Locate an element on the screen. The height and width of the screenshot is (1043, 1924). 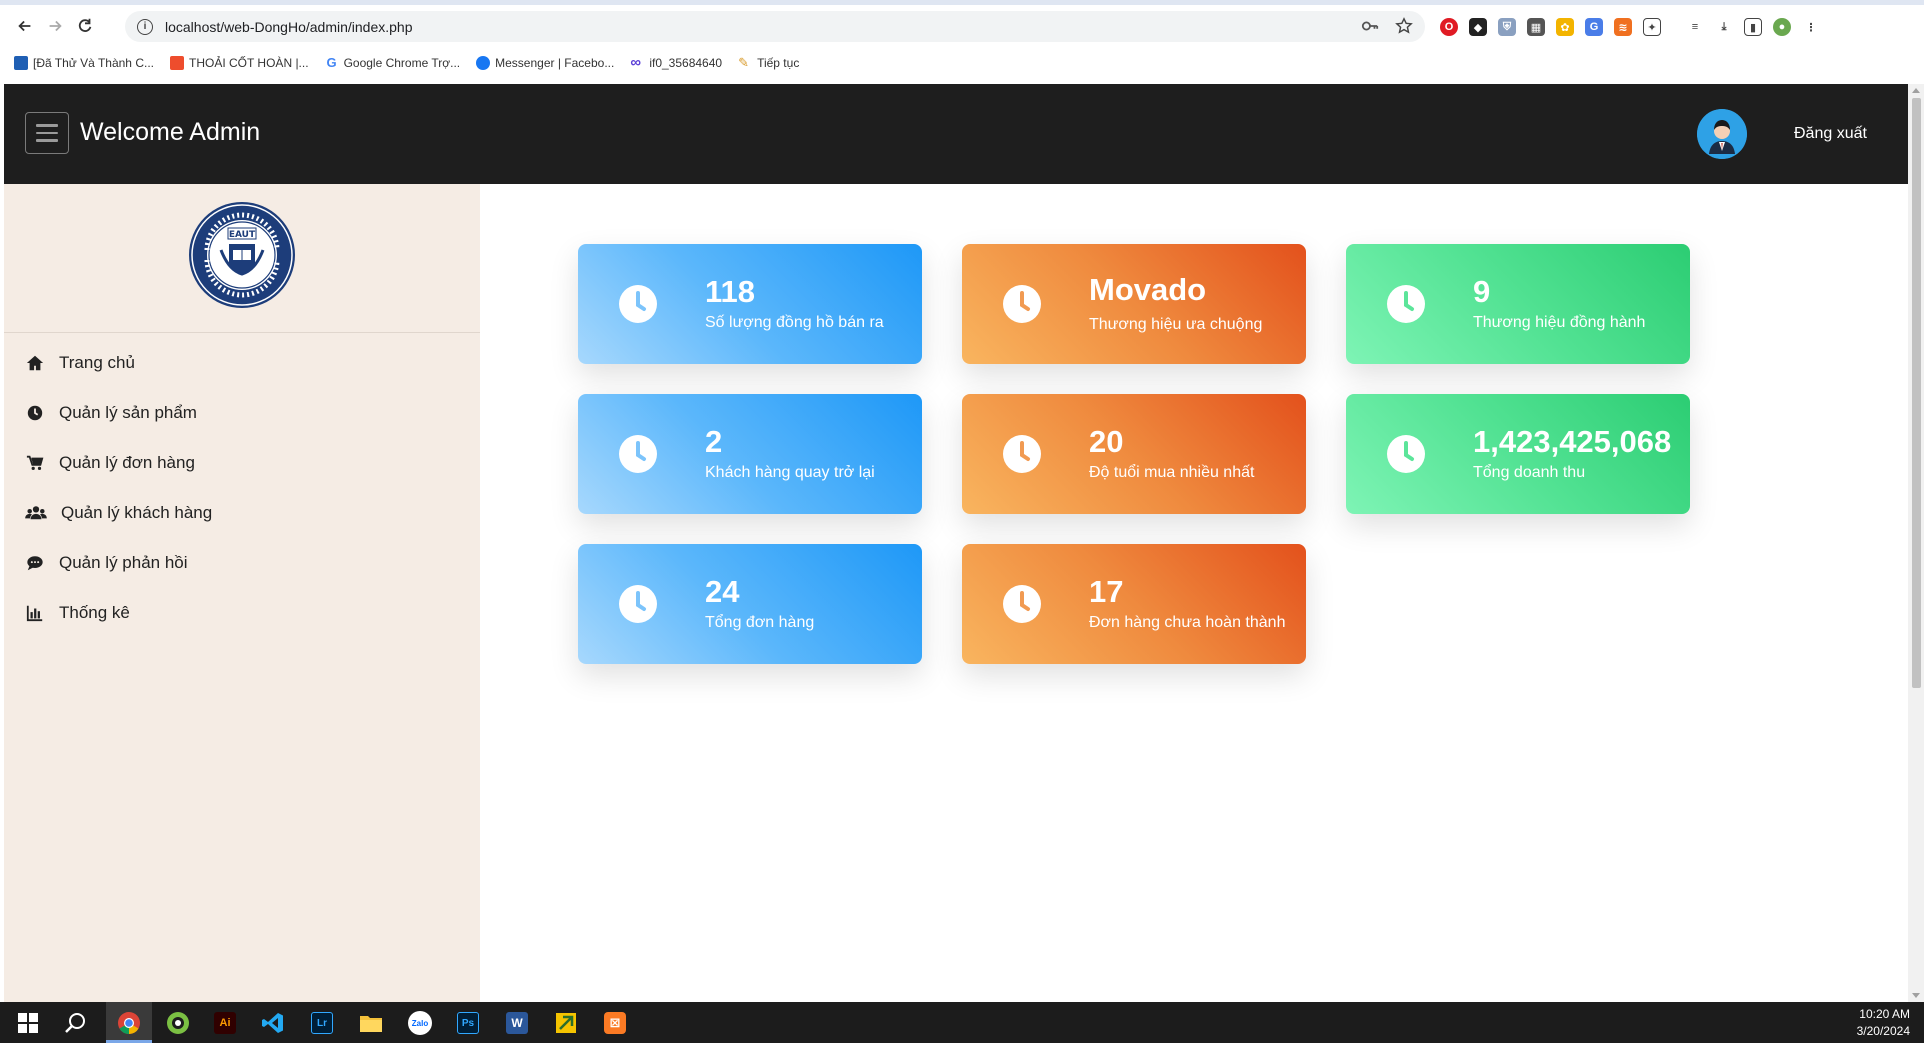
stat-card-pending-orders: 17 Đơn hàng chưa hoàn thành is located at coordinates (1134, 604).